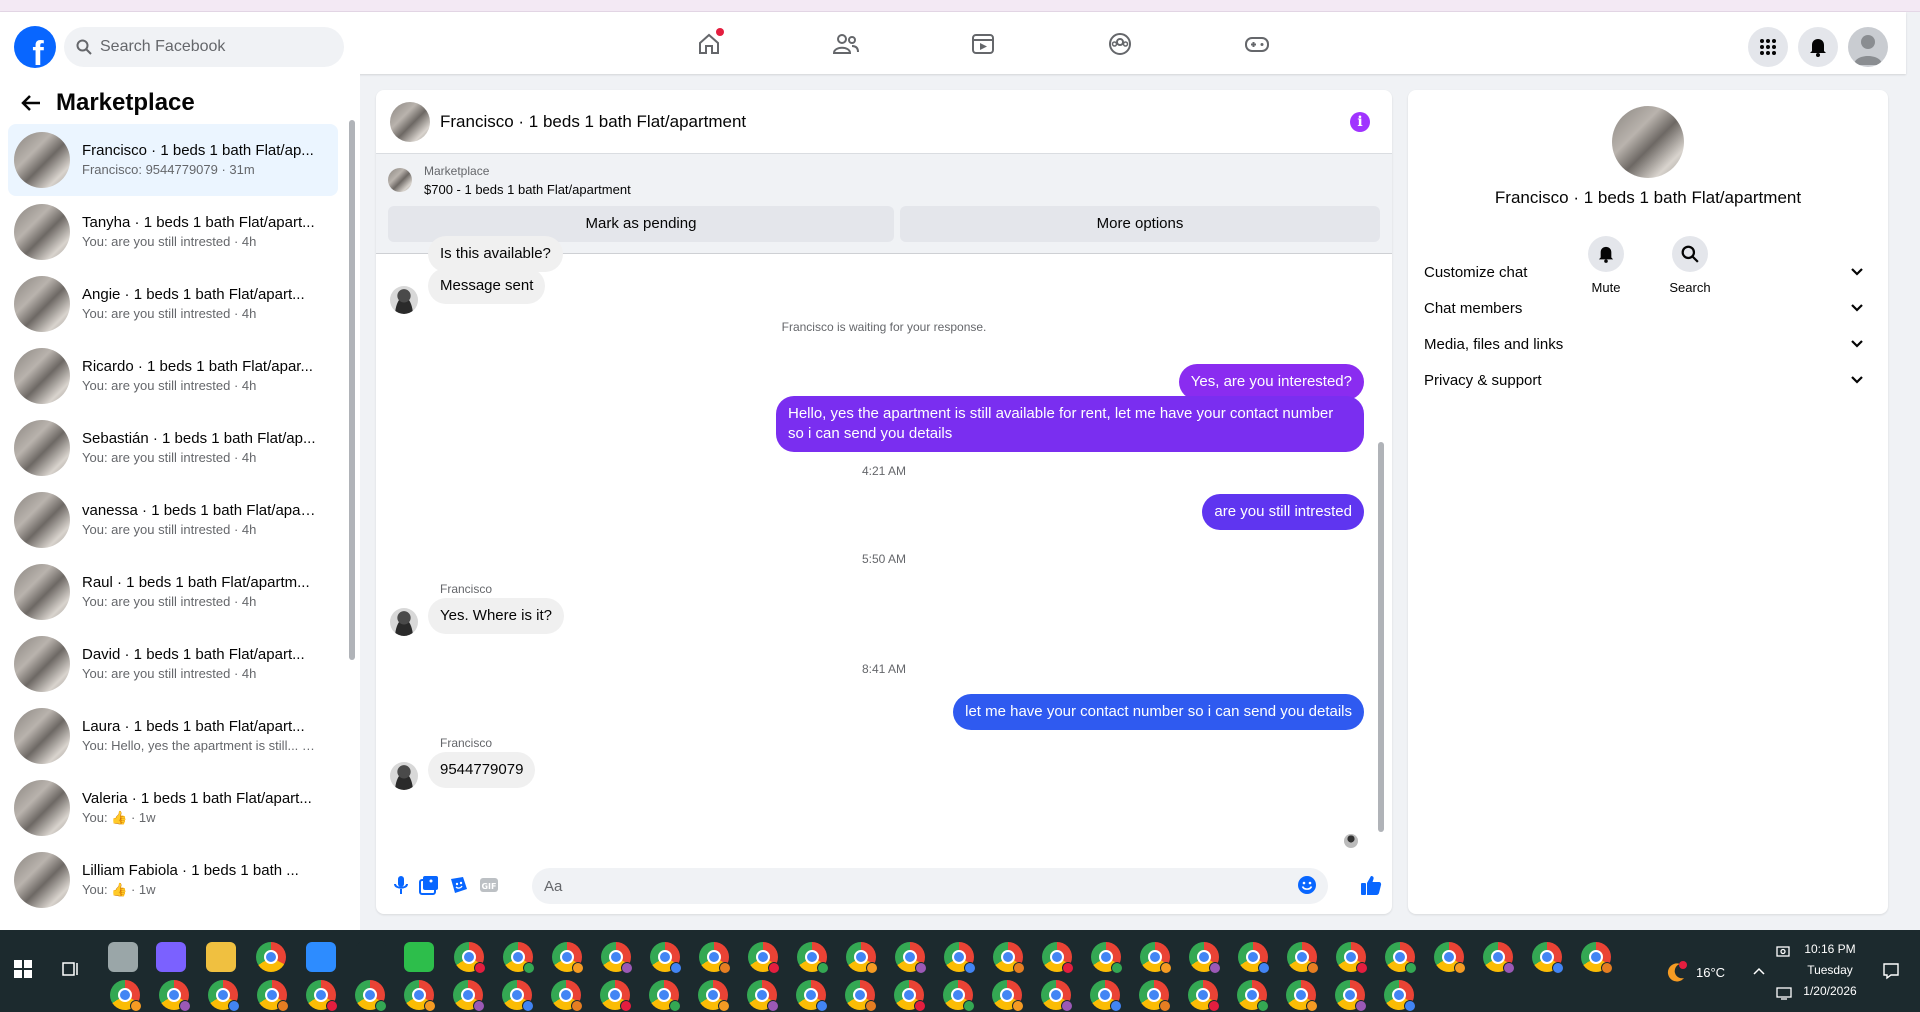  I want to click on camera-icon, so click(1783, 951).